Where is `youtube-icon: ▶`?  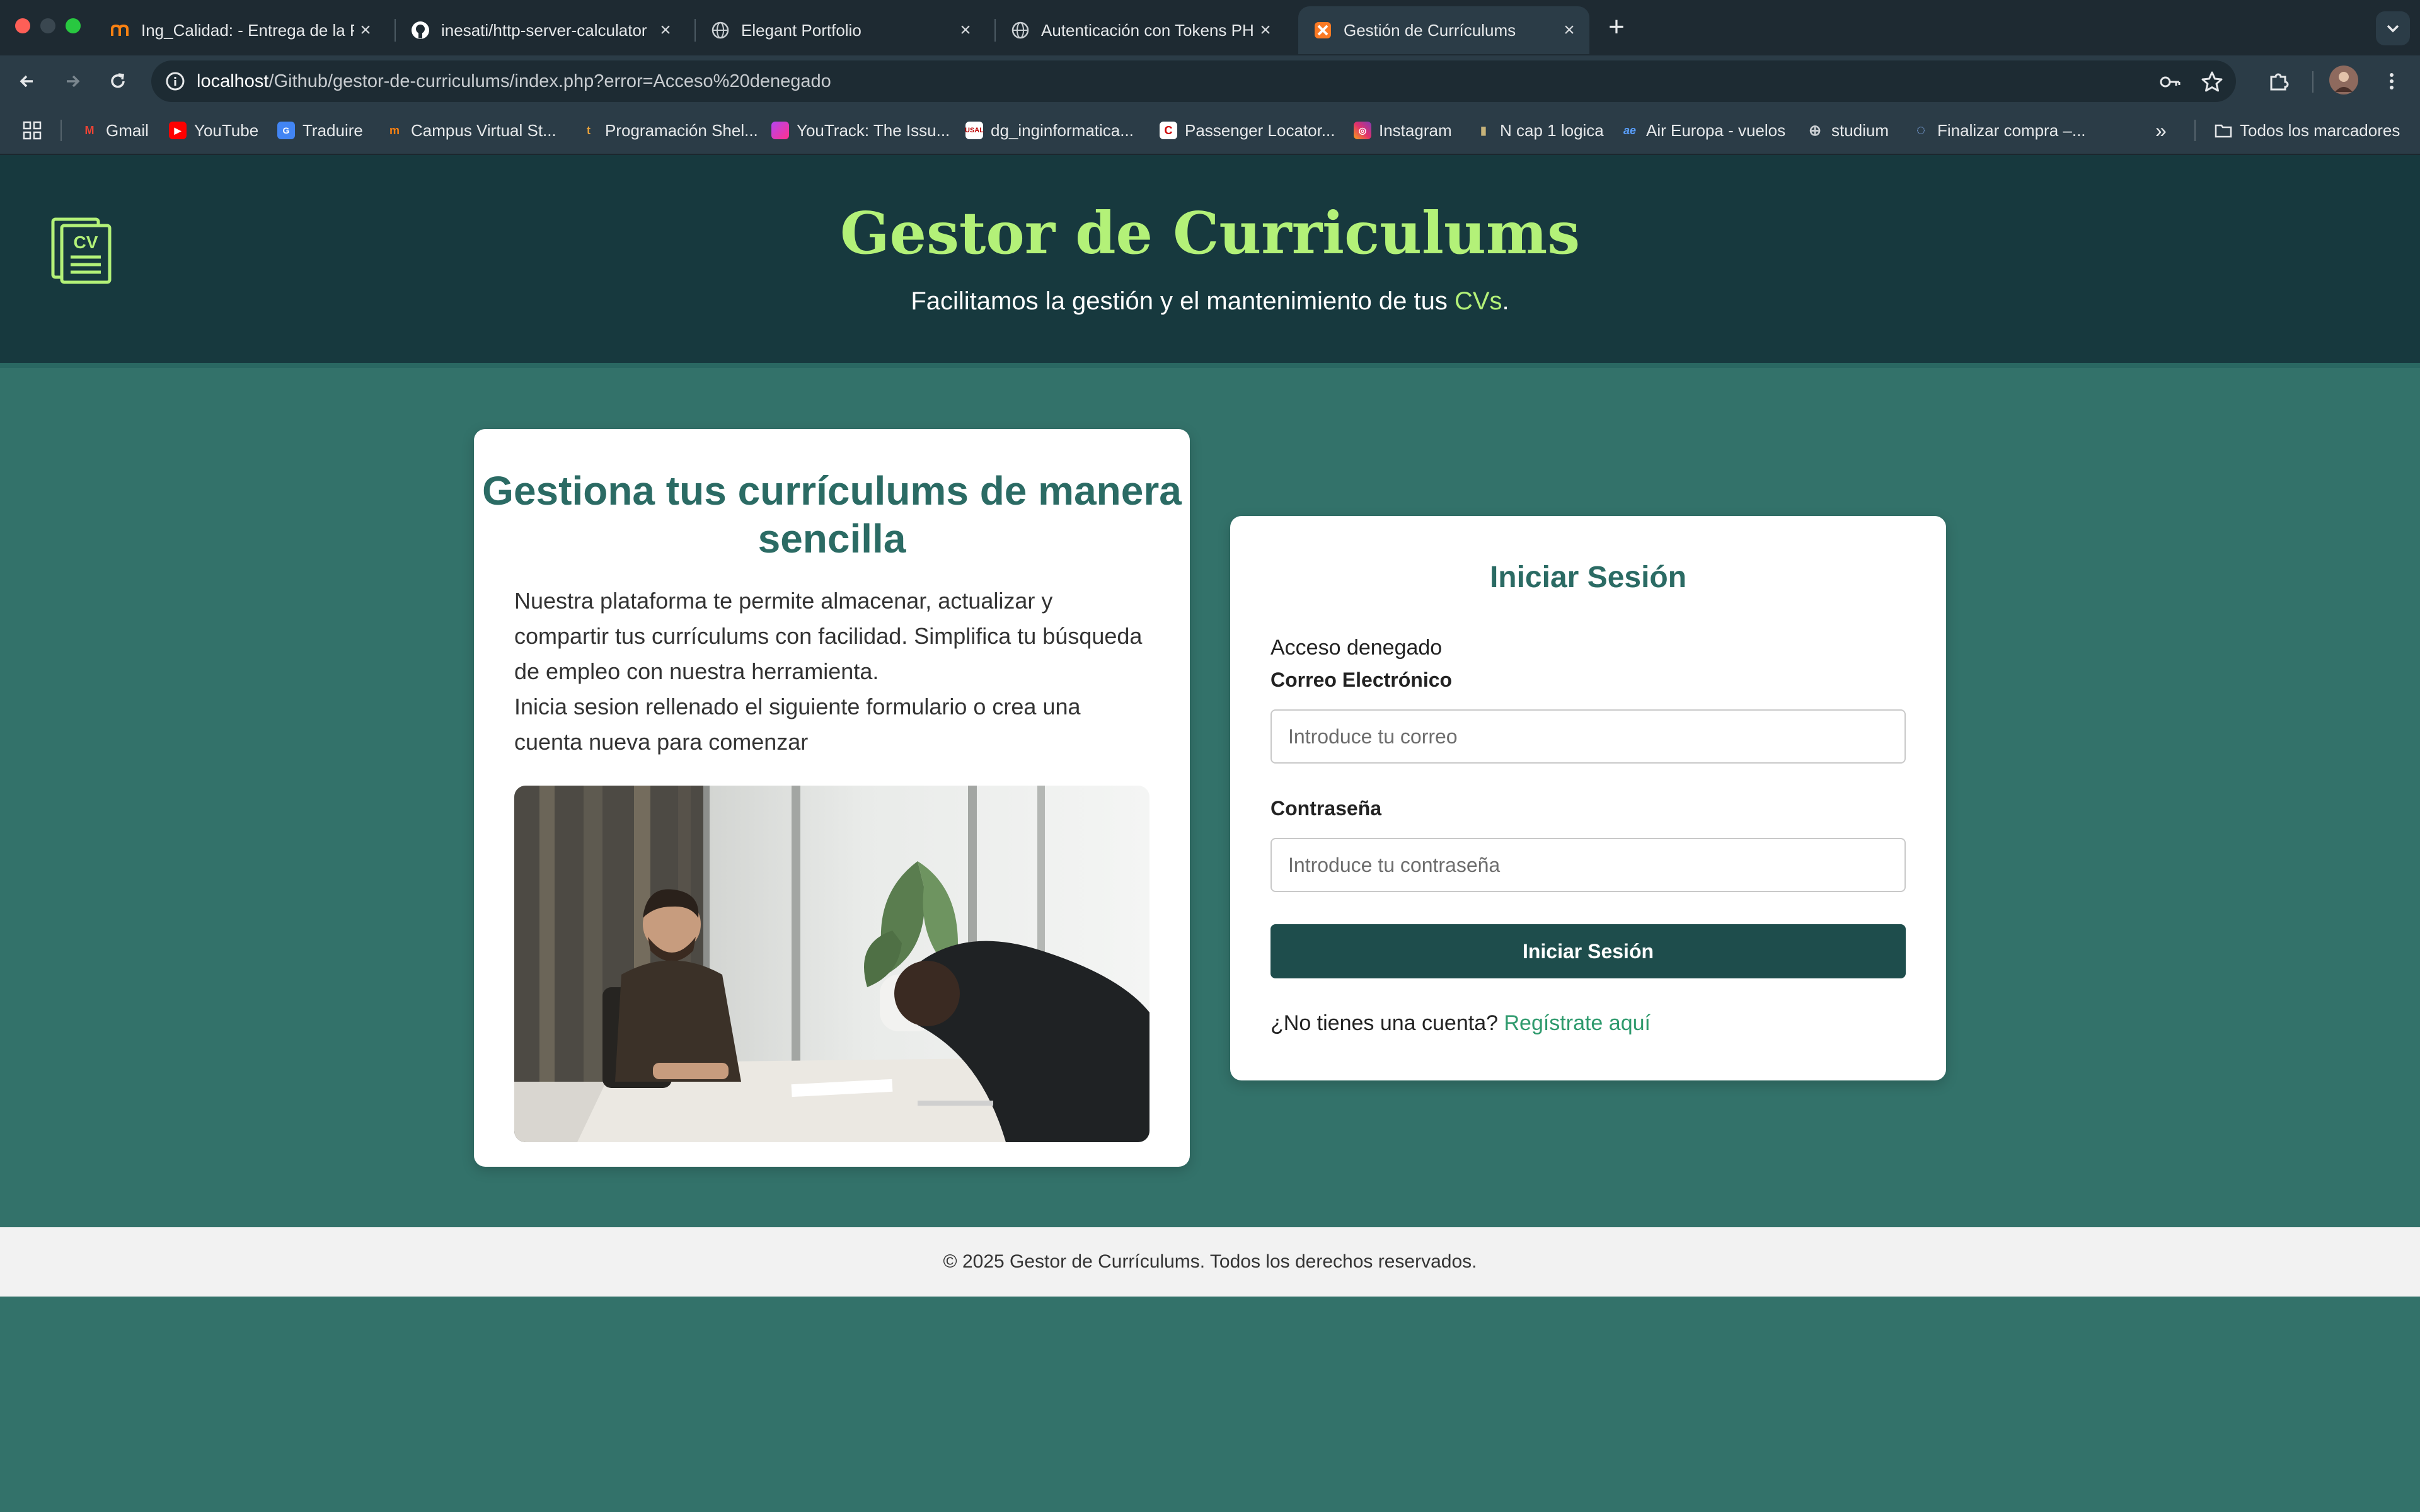
youtube-icon: ▶ is located at coordinates (178, 130).